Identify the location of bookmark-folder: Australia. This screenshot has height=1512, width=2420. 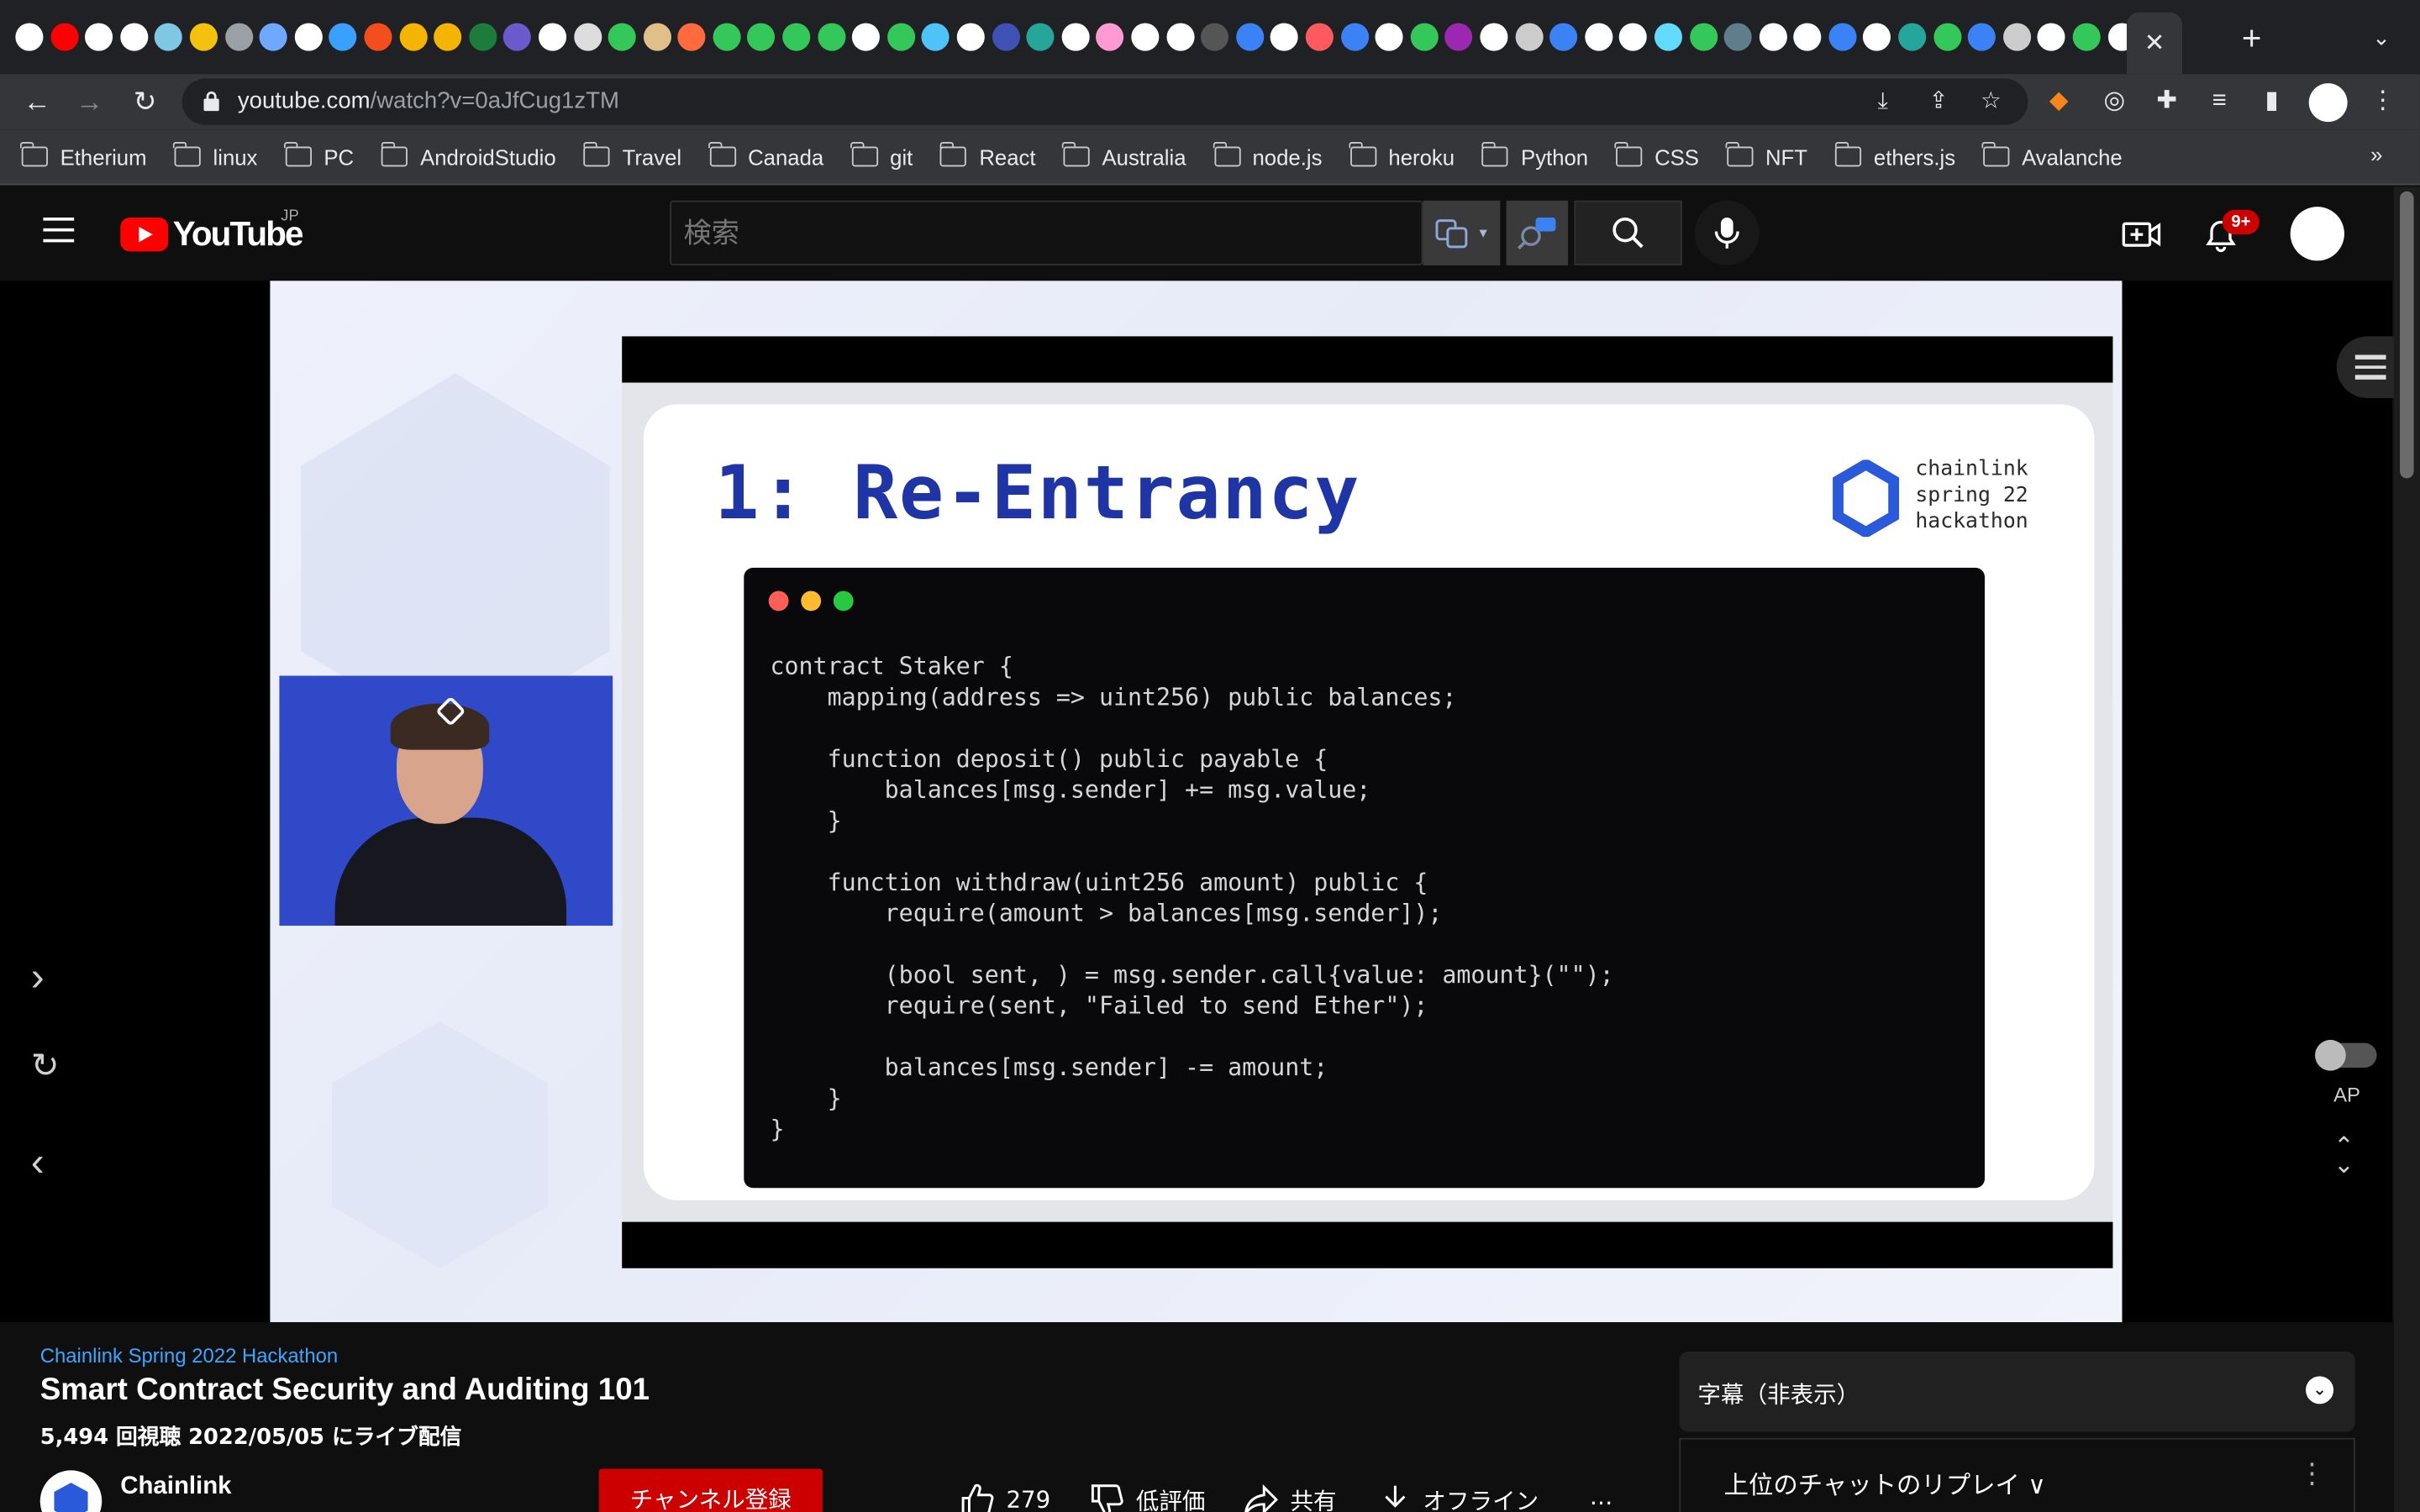
(1124, 155).